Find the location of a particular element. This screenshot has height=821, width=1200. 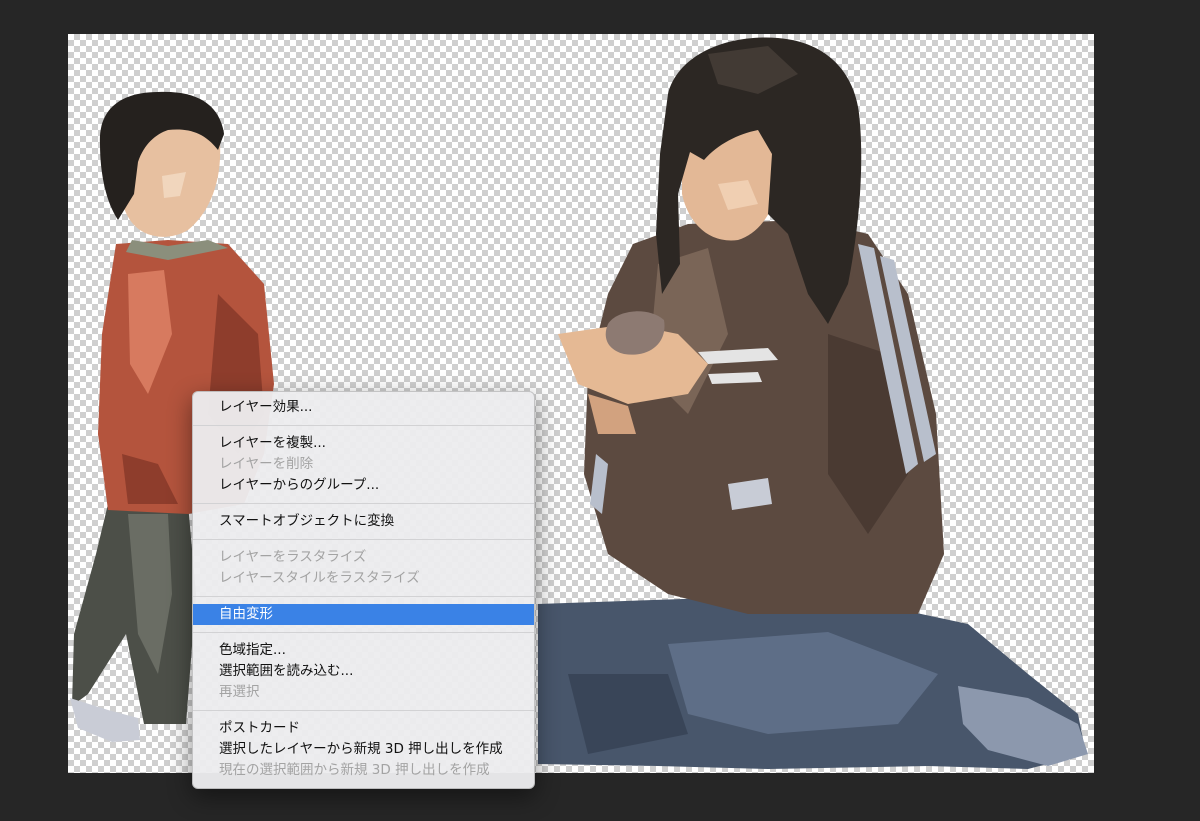

menu-item-postcard: ポストカード is located at coordinates (363, 728).